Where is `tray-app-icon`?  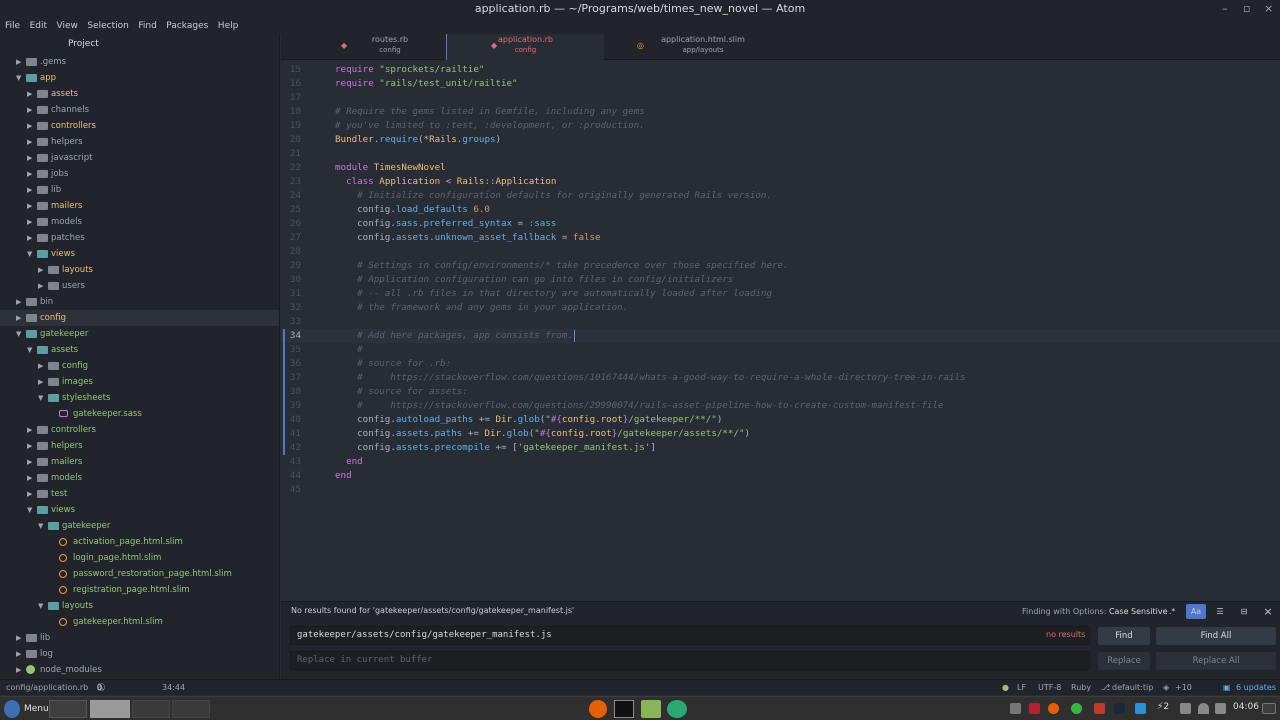 tray-app-icon is located at coordinates (1099, 708).